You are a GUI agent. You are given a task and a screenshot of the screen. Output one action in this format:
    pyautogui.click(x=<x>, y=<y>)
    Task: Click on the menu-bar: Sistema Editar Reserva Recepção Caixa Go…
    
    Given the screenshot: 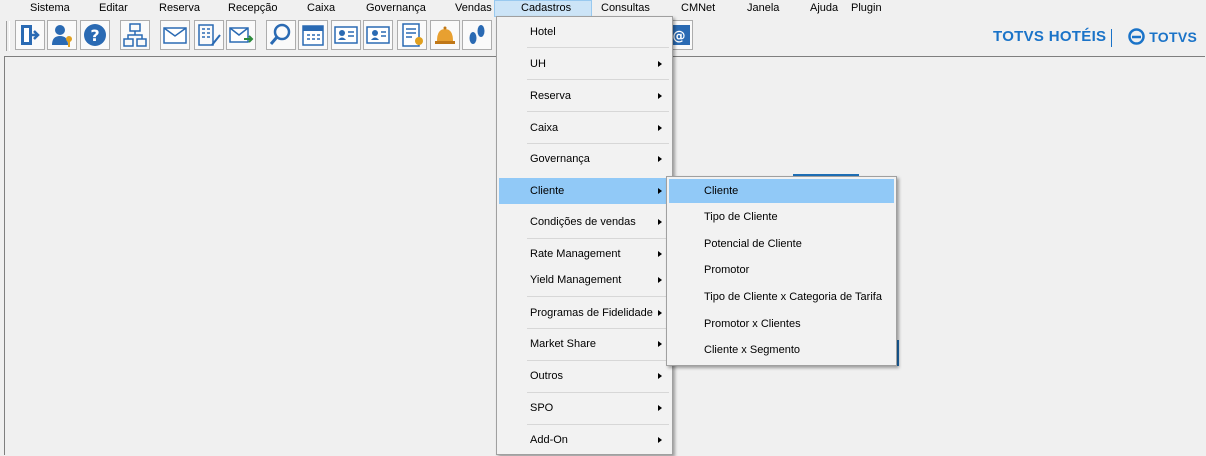 What is the action you would take?
    pyautogui.click(x=603, y=8)
    